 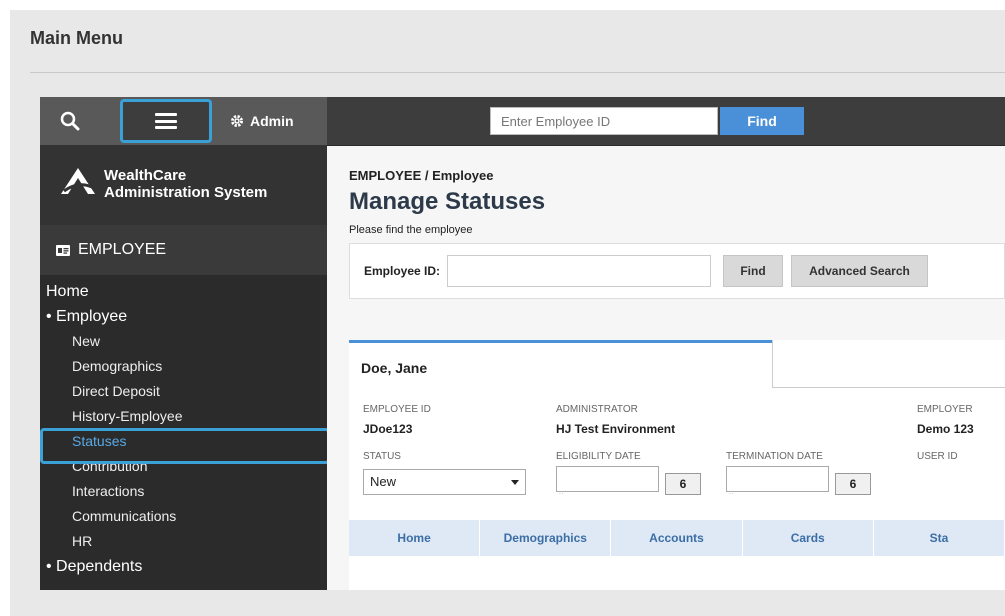 What do you see at coordinates (444, 482) in the screenshot?
I see `status-select: New` at bounding box center [444, 482].